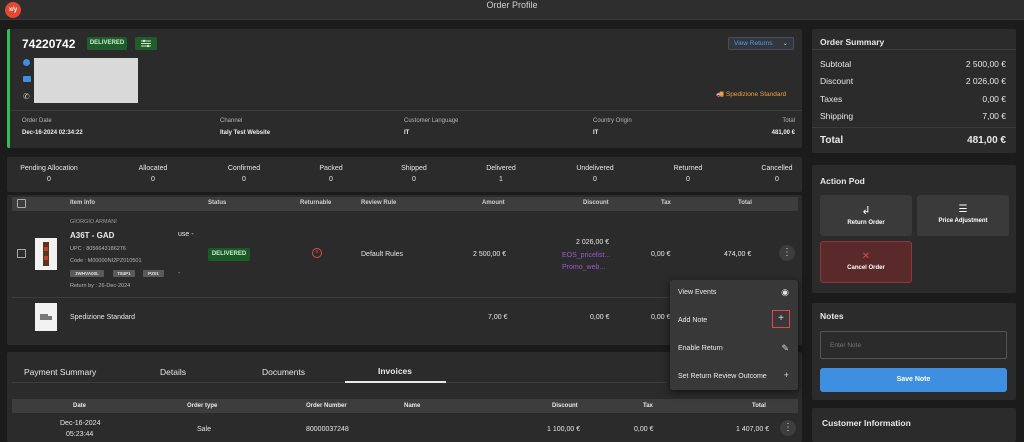 The width and height of the screenshot is (1024, 442). Describe the element at coordinates (666, 203) in the screenshot. I see `col-tax: Tax` at that location.